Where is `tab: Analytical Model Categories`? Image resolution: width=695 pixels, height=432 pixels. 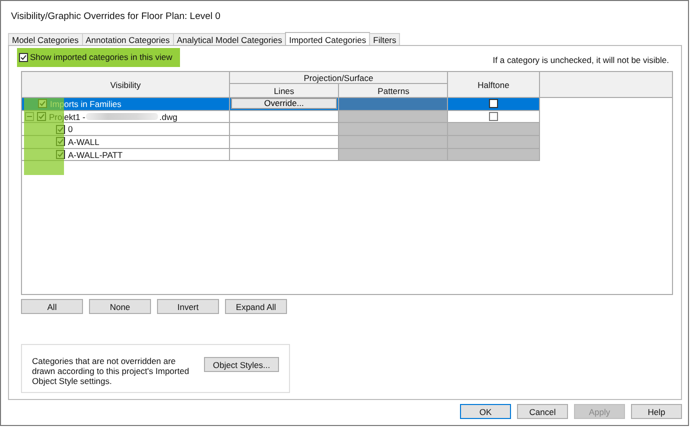
tab: Analytical Model Categories is located at coordinates (229, 39).